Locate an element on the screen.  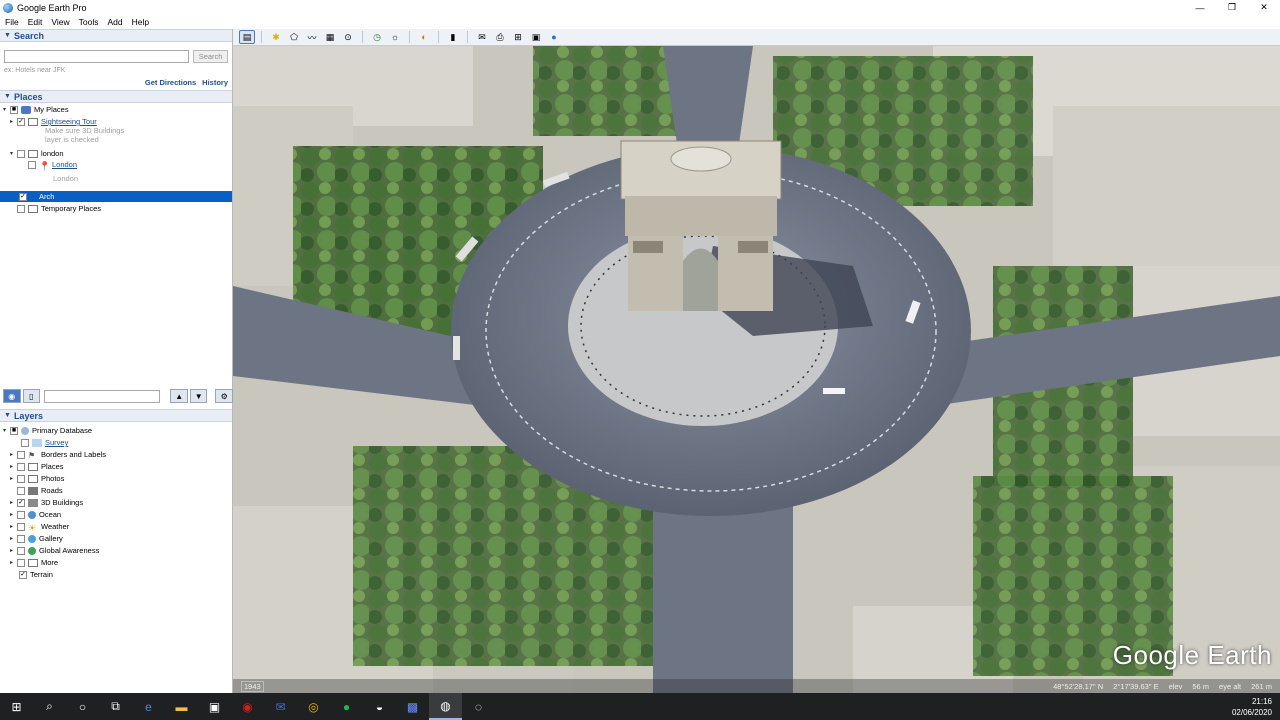
move-down-icon: ▼ is located at coordinates (198, 396).